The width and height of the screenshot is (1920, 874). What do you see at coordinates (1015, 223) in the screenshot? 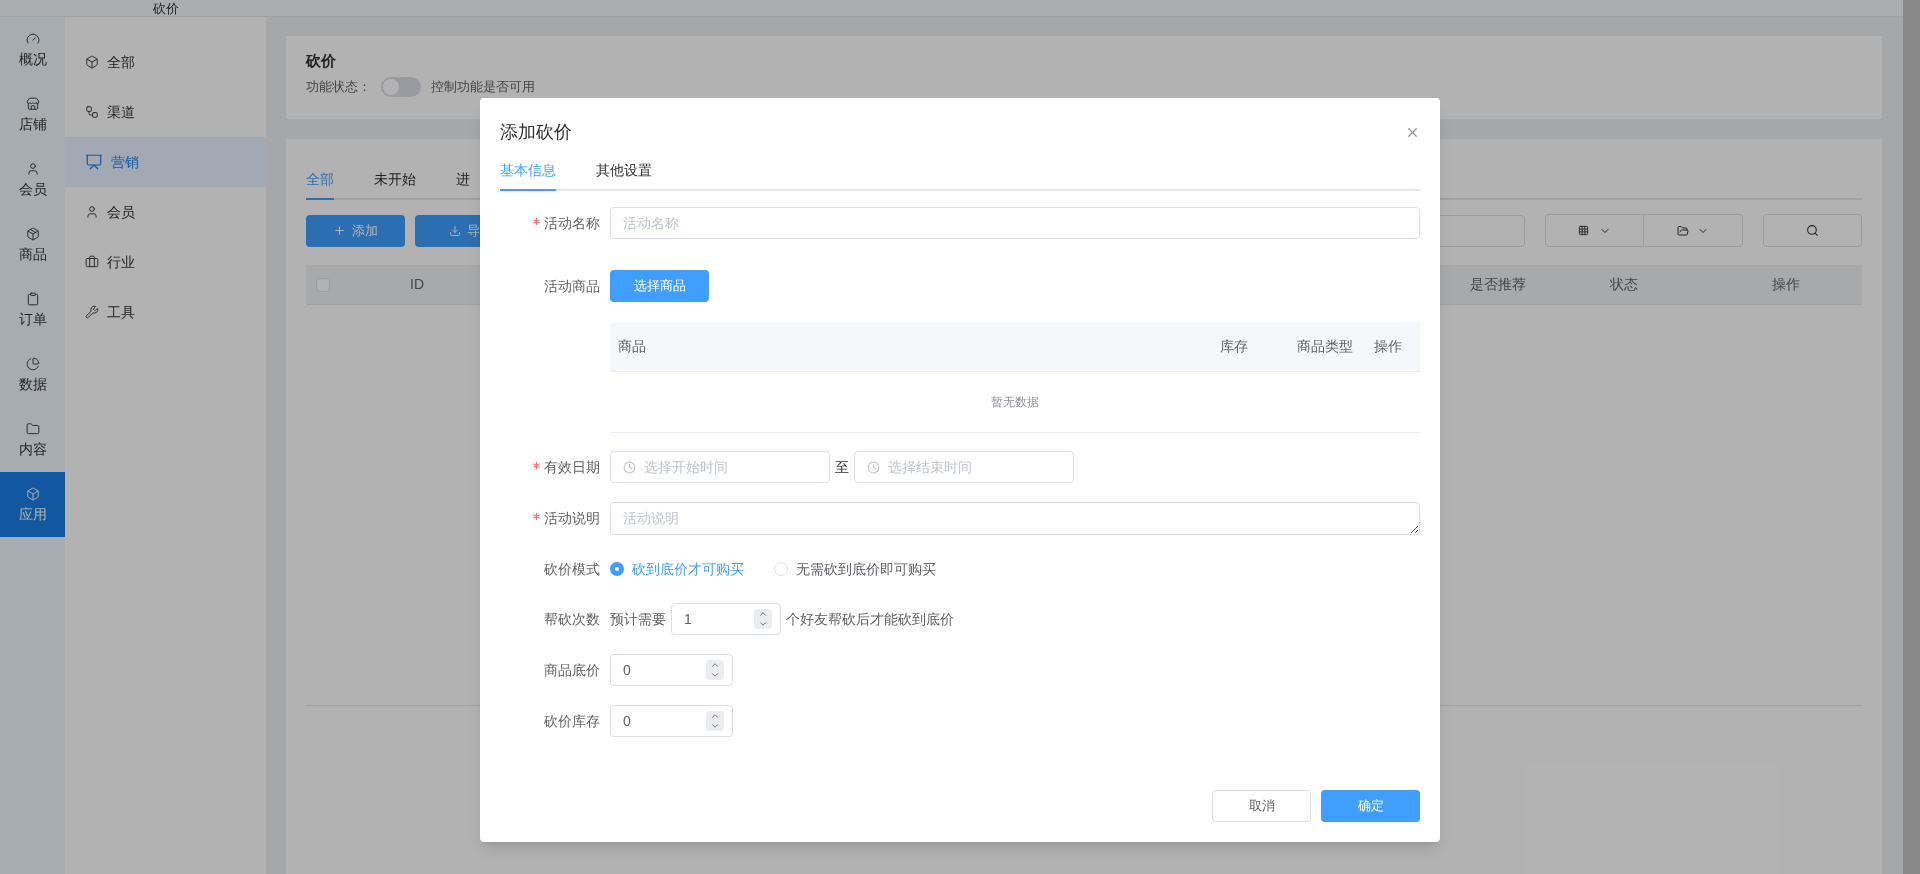
I see `text-input: 活动名称` at bounding box center [1015, 223].